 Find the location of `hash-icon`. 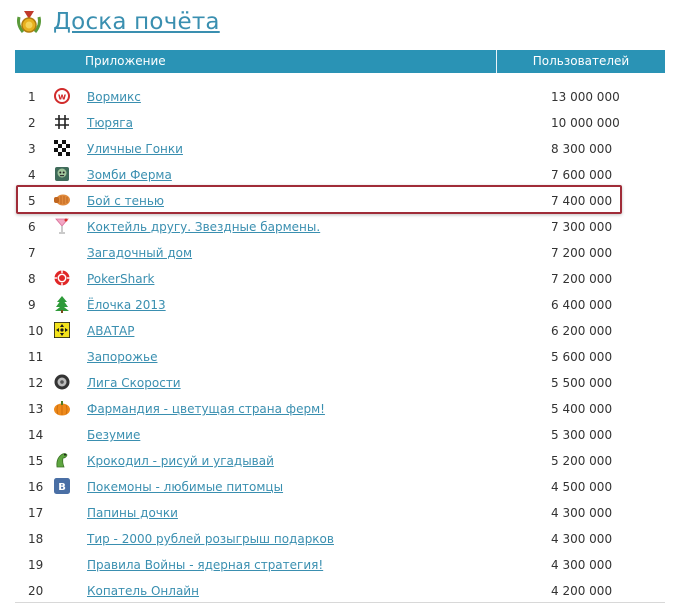

hash-icon is located at coordinates (62, 122).